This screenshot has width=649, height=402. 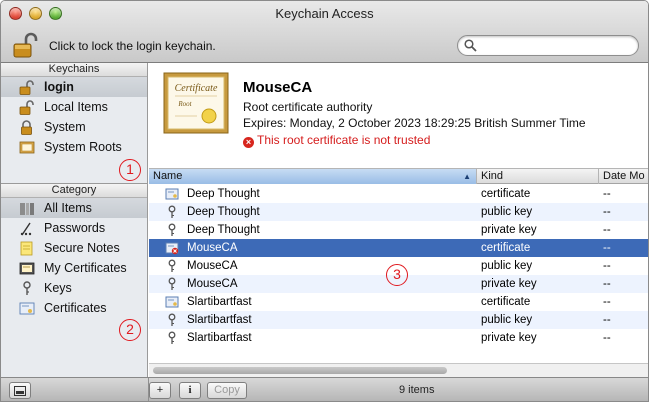 I want to click on table-row: Slartibartfast public key --, so click(x=398, y=320).